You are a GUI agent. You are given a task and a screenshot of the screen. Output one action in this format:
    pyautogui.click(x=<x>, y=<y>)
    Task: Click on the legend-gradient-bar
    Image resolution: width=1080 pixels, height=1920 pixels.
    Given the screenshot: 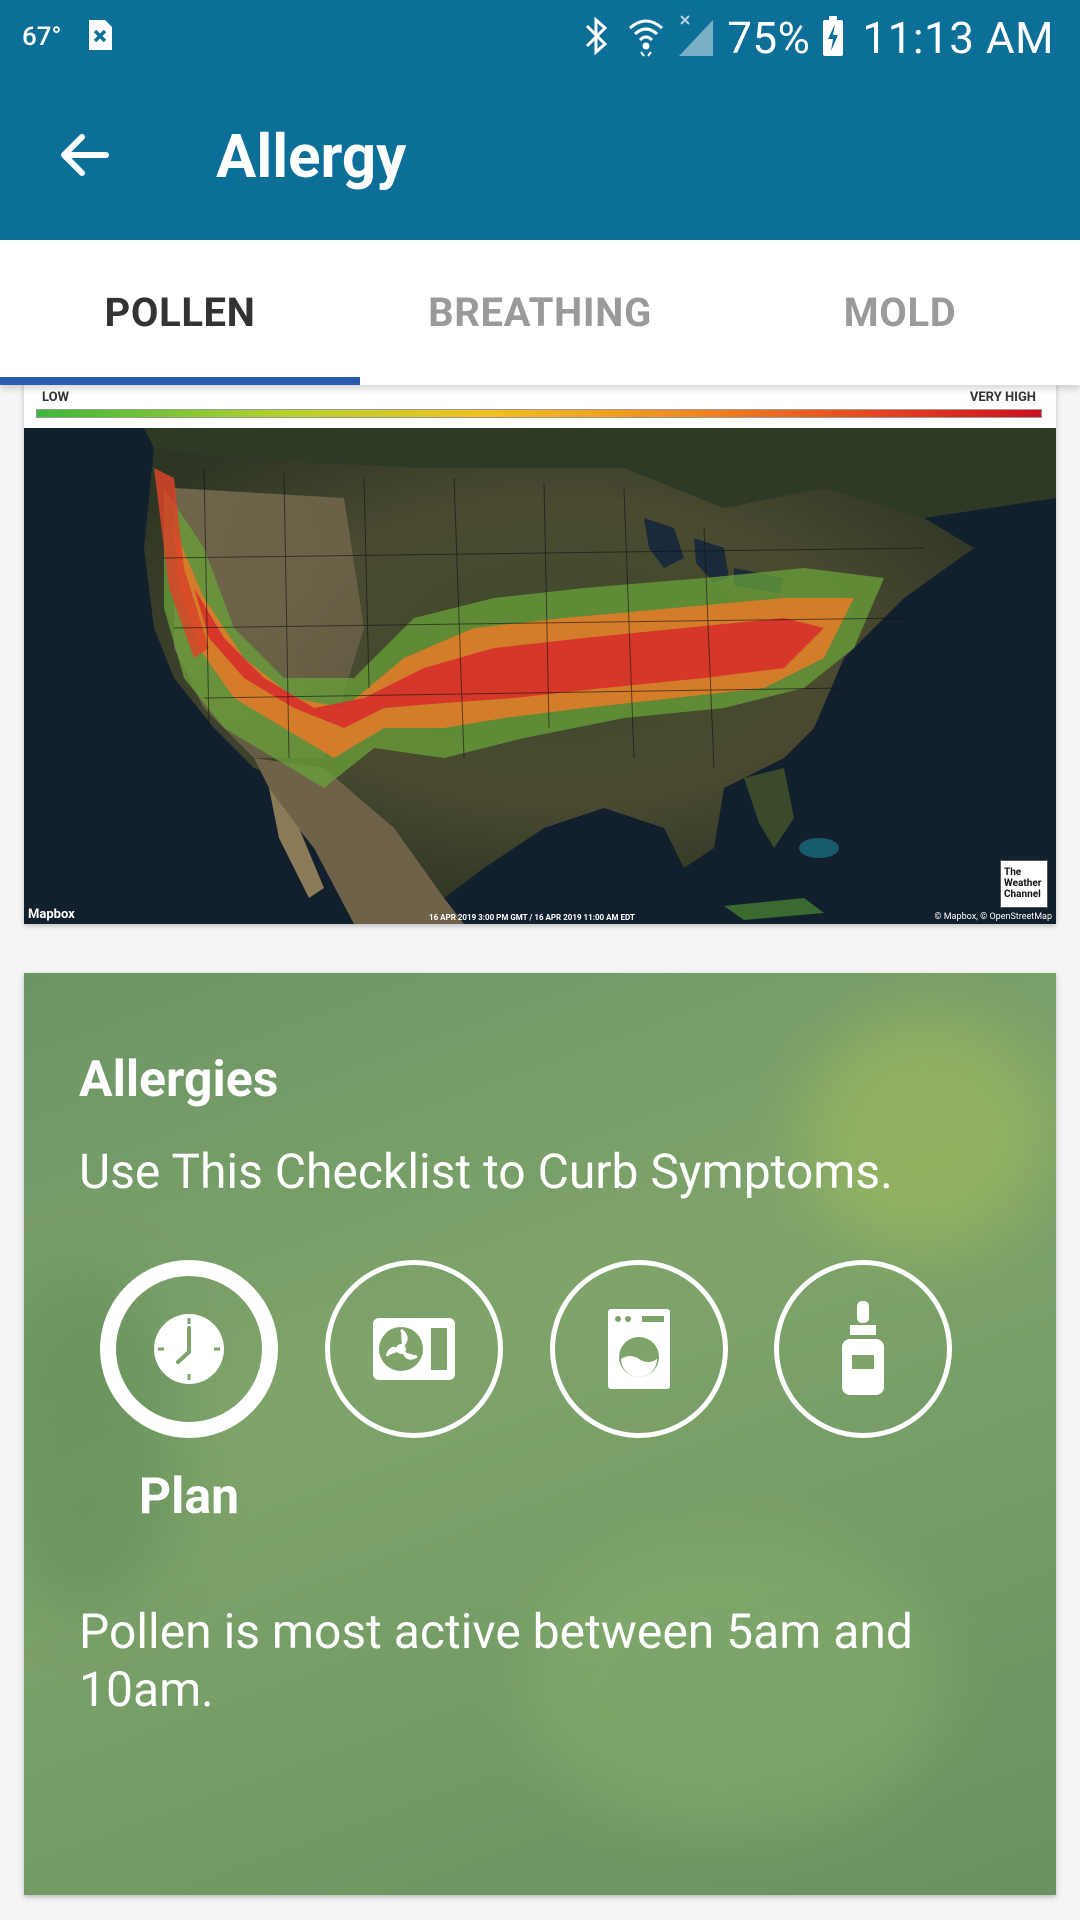 What is the action you would take?
    pyautogui.click(x=539, y=413)
    